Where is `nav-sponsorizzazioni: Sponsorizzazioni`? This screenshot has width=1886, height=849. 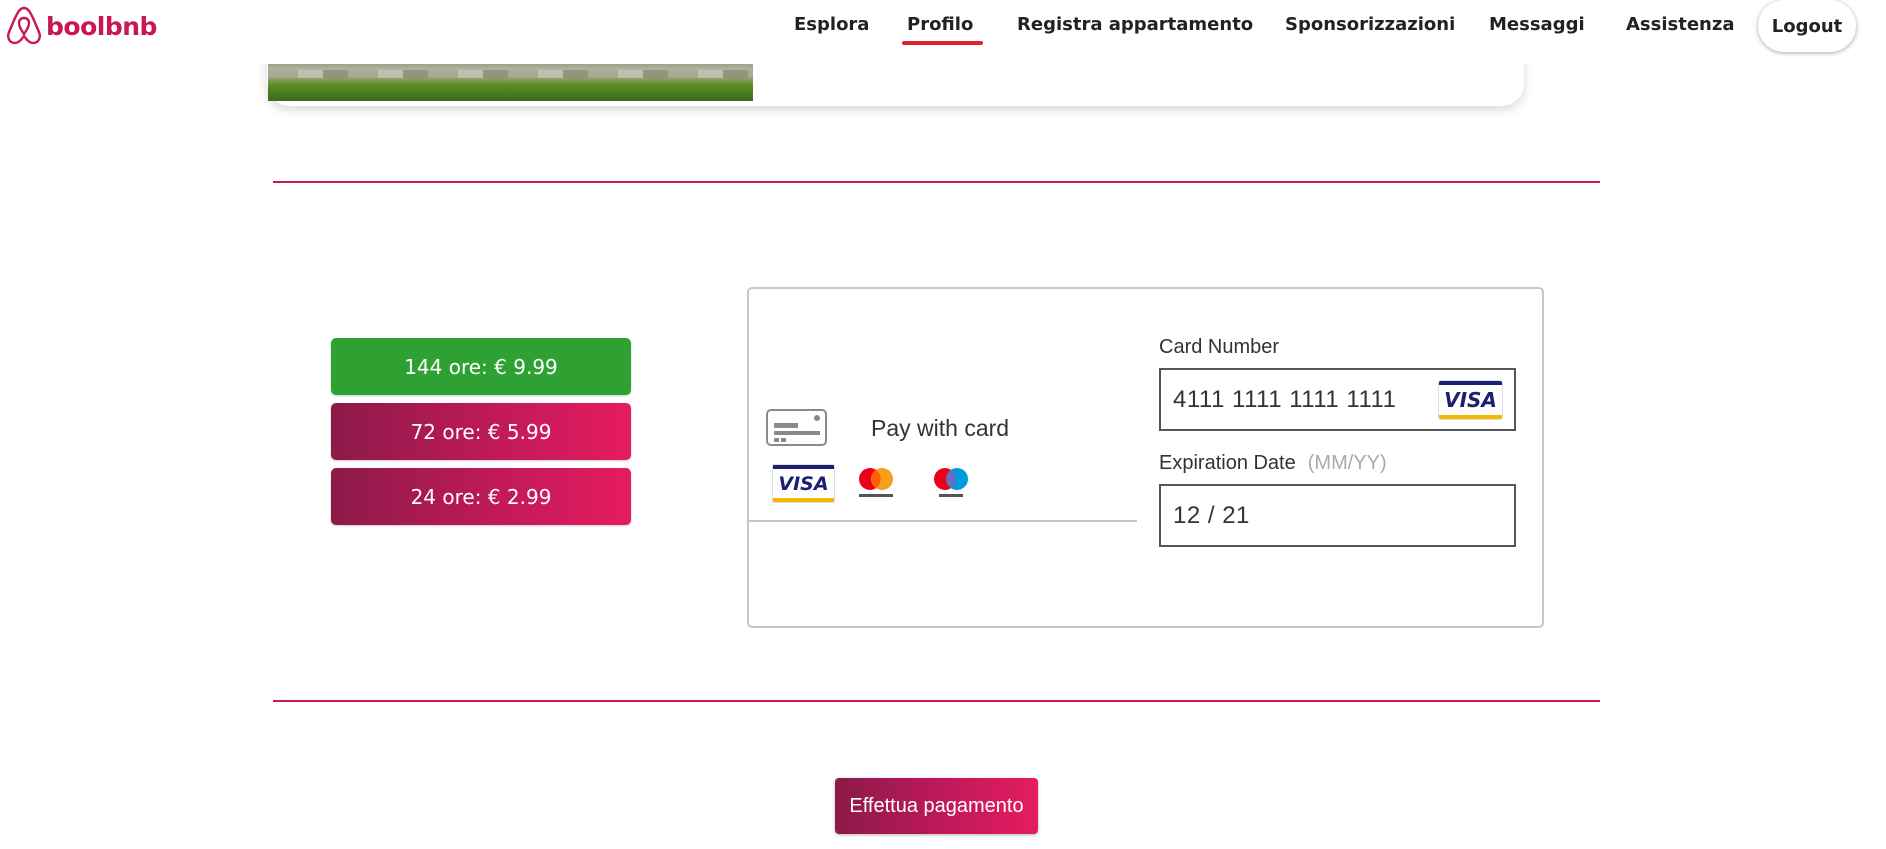 nav-sponsorizzazioni: Sponsorizzazioni is located at coordinates (1370, 24).